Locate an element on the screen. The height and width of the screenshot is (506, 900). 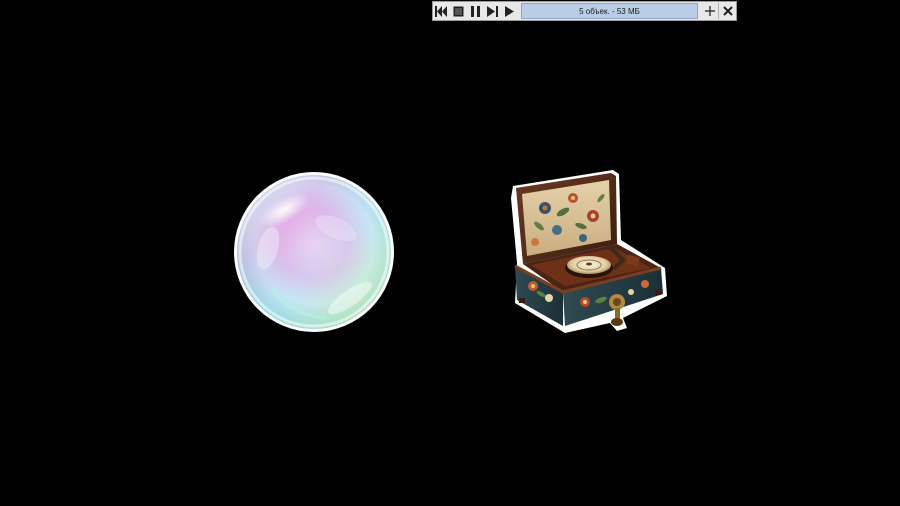
stop-icon is located at coordinates (458, 11).